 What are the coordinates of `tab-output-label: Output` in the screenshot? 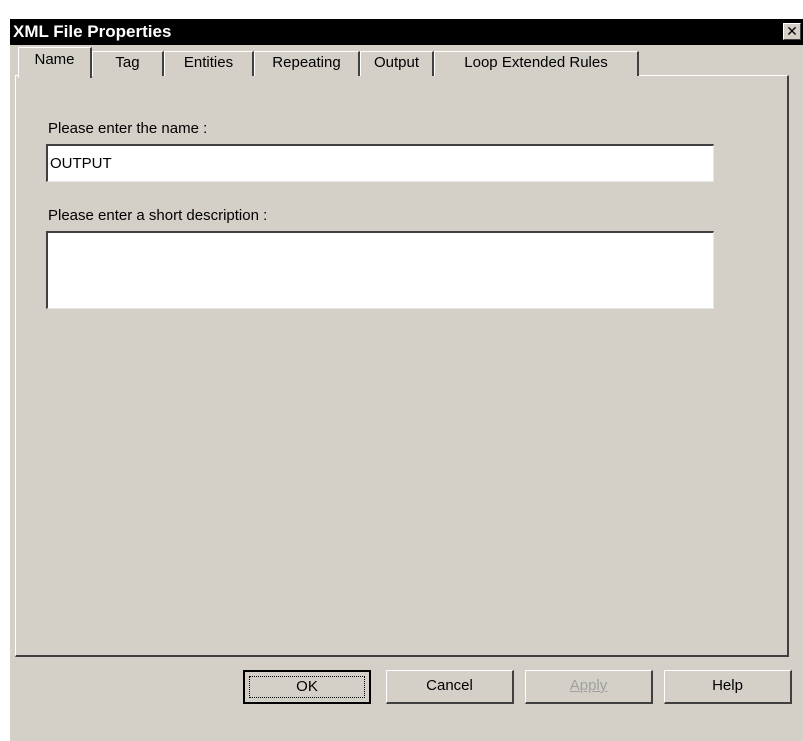 It's located at (396, 62).